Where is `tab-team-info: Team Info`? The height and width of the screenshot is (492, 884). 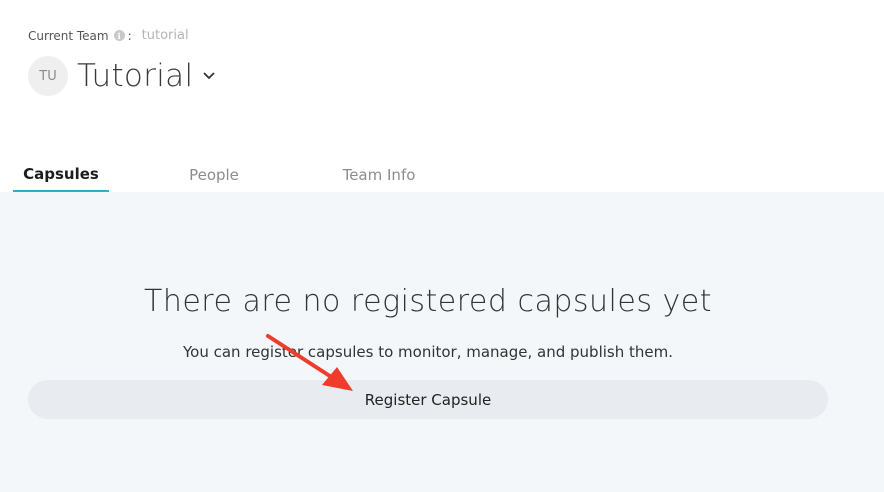
tab-team-info: Team Info is located at coordinates (379, 175).